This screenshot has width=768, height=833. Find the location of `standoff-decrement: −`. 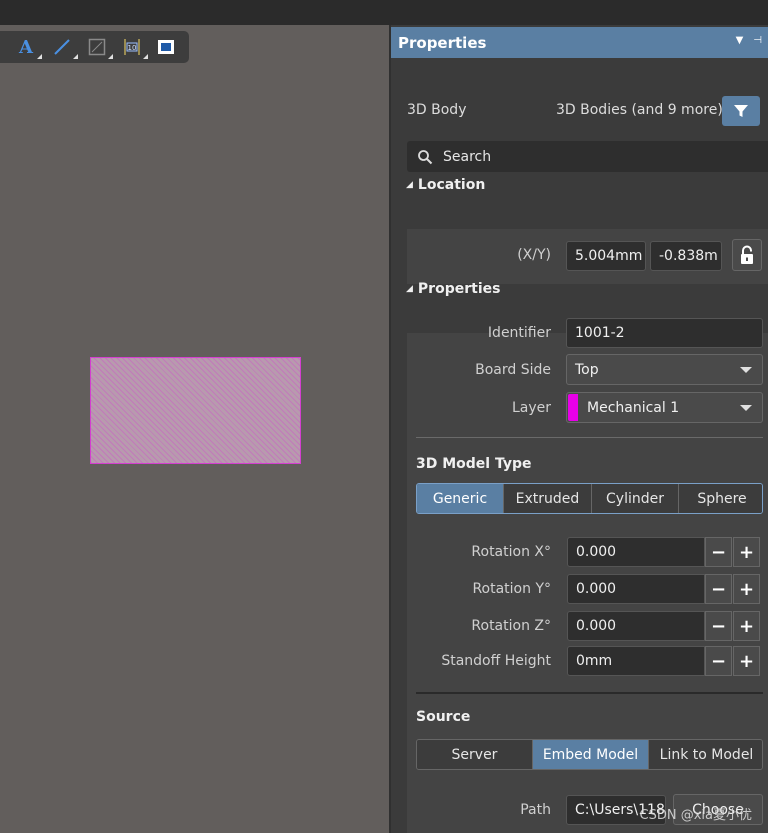

standoff-decrement: − is located at coordinates (718, 661).